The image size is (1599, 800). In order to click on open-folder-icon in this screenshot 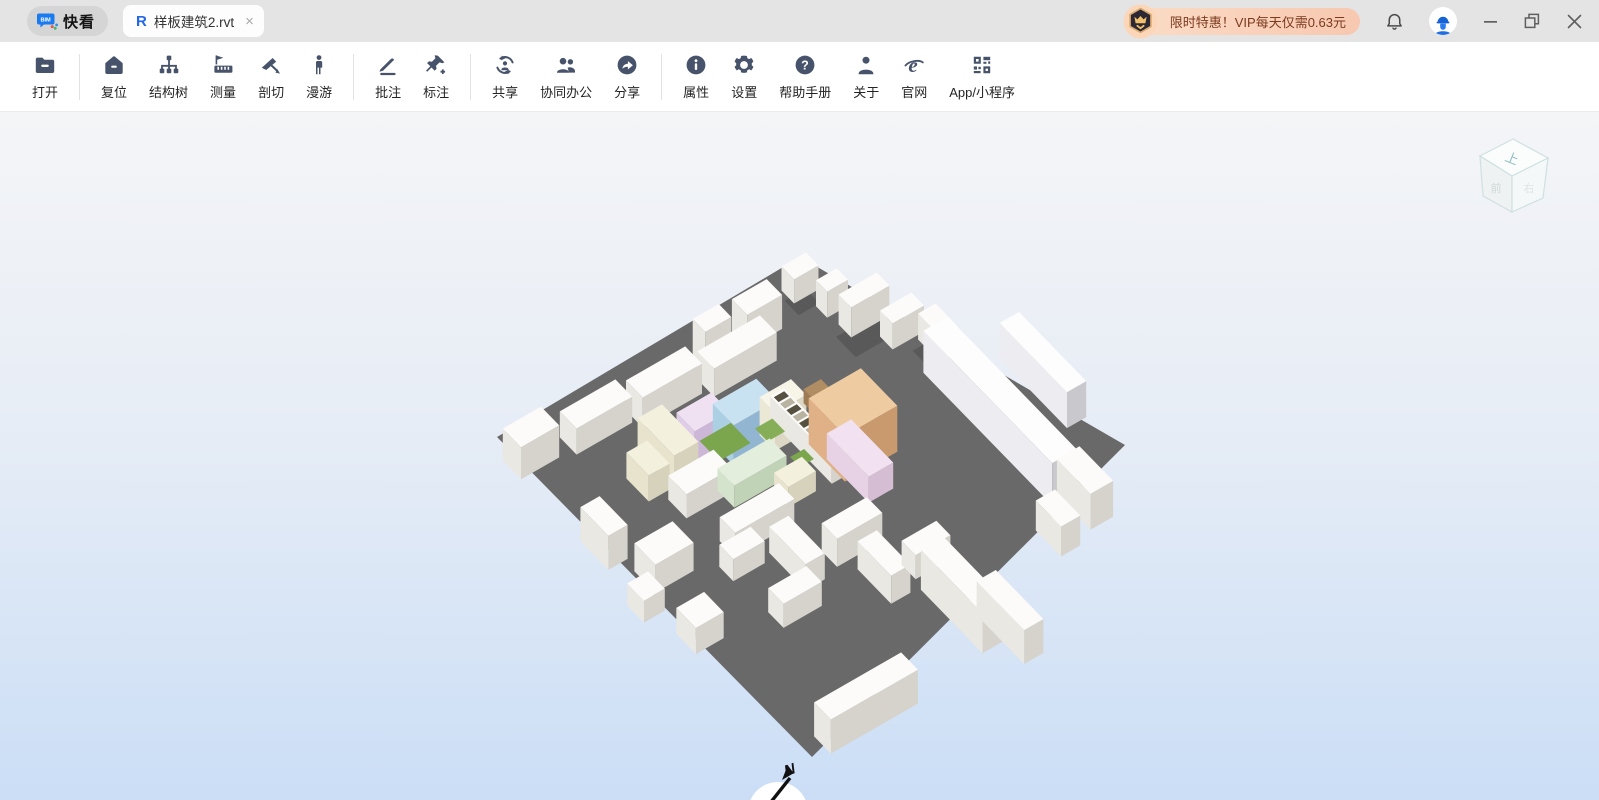, I will do `click(45, 65)`.